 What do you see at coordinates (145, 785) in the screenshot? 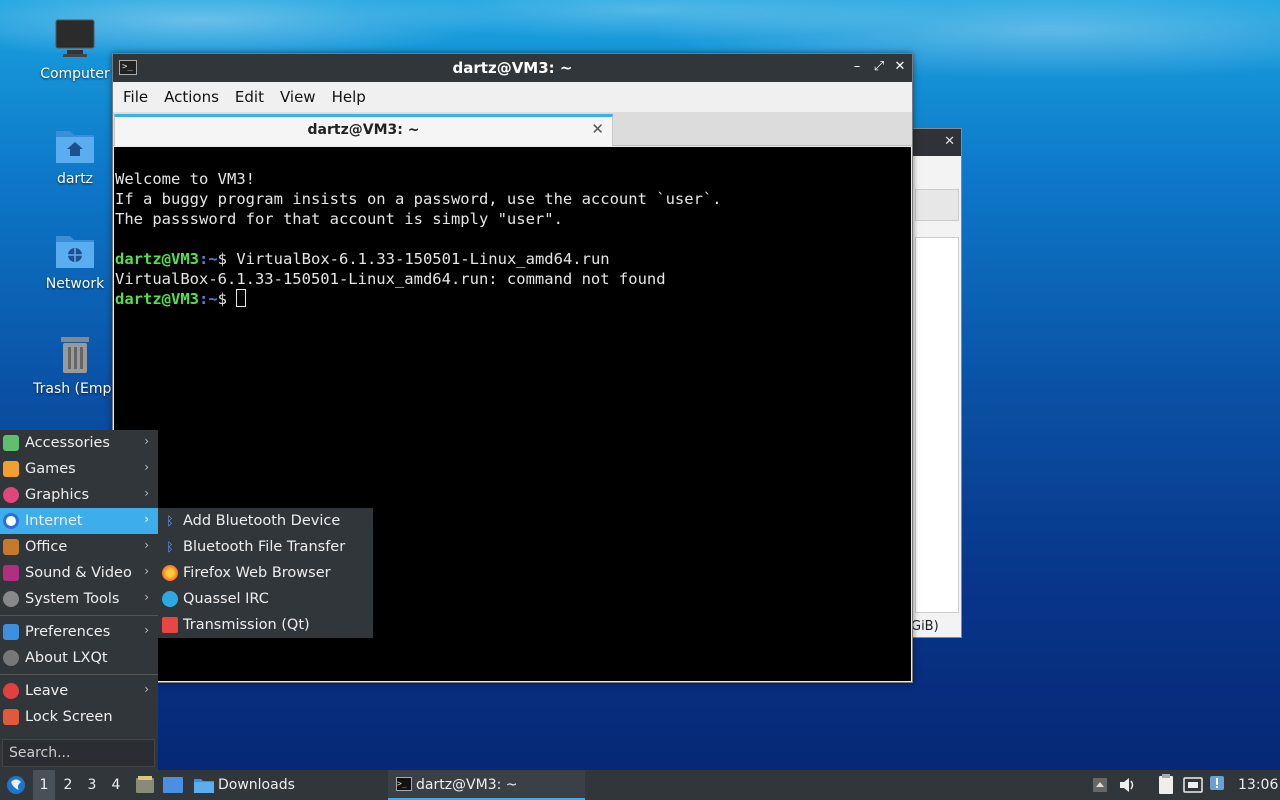
I see `file-manager-launcher` at bounding box center [145, 785].